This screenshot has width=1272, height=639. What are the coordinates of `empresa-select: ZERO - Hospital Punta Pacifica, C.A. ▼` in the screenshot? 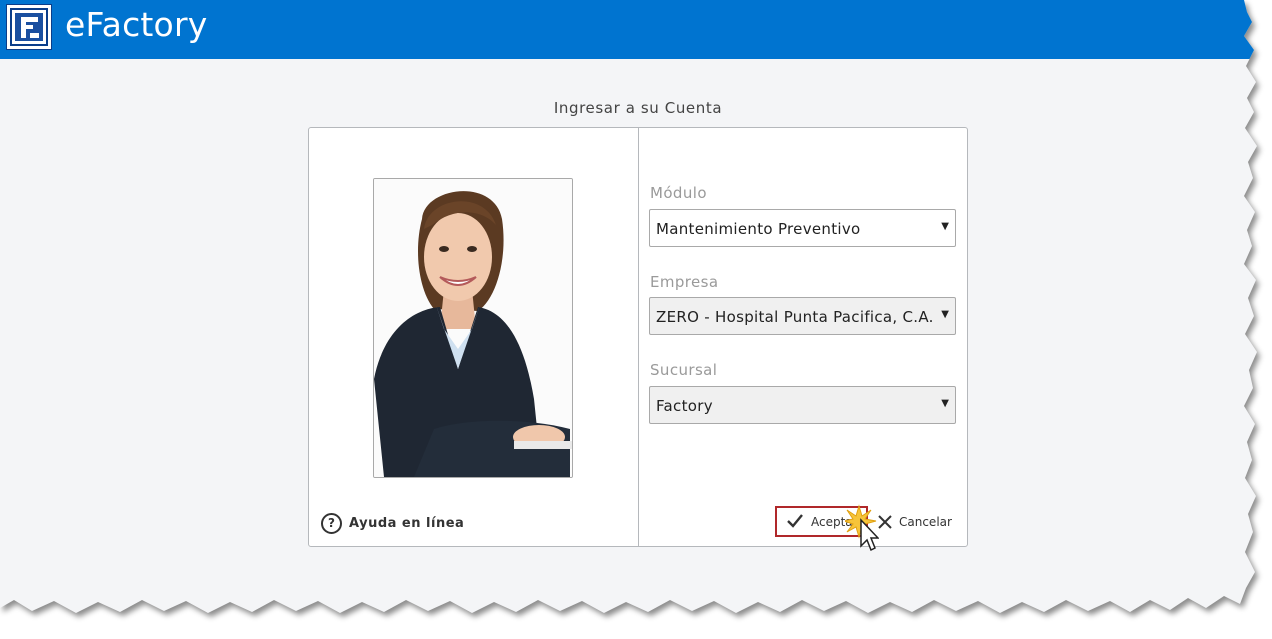 It's located at (802, 316).